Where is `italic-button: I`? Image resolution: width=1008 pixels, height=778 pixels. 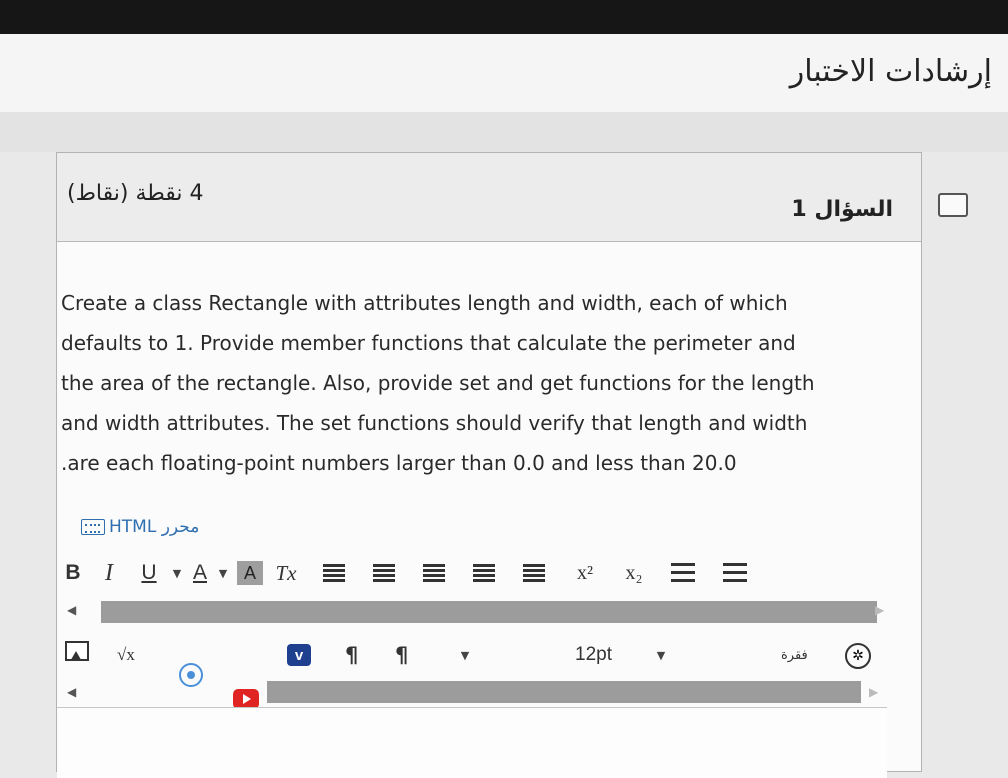 italic-button: I is located at coordinates (109, 573).